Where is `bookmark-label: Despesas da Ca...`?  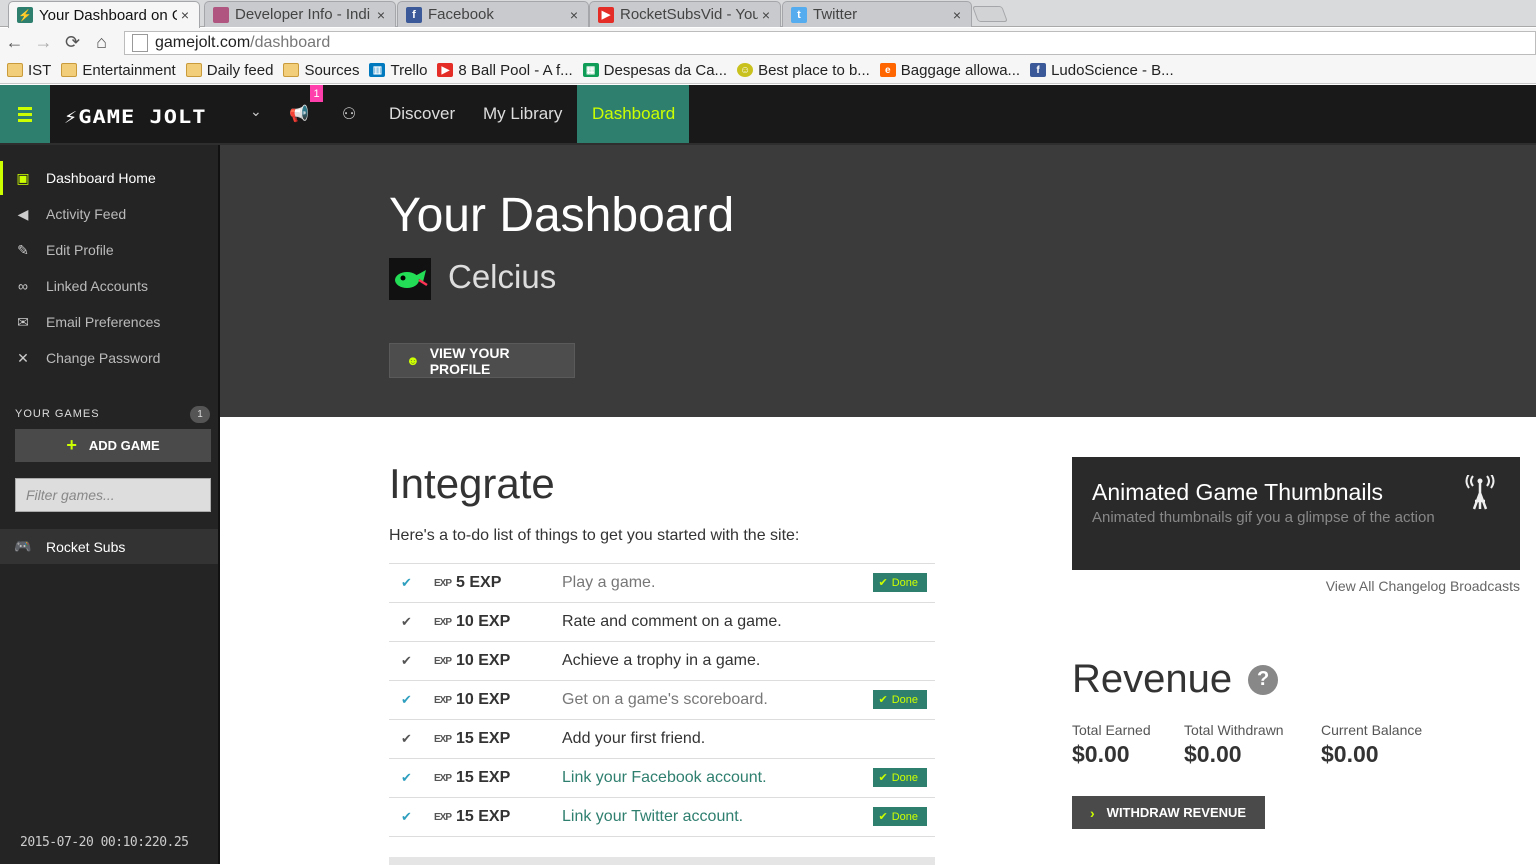 bookmark-label: Despesas da Ca... is located at coordinates (665, 70).